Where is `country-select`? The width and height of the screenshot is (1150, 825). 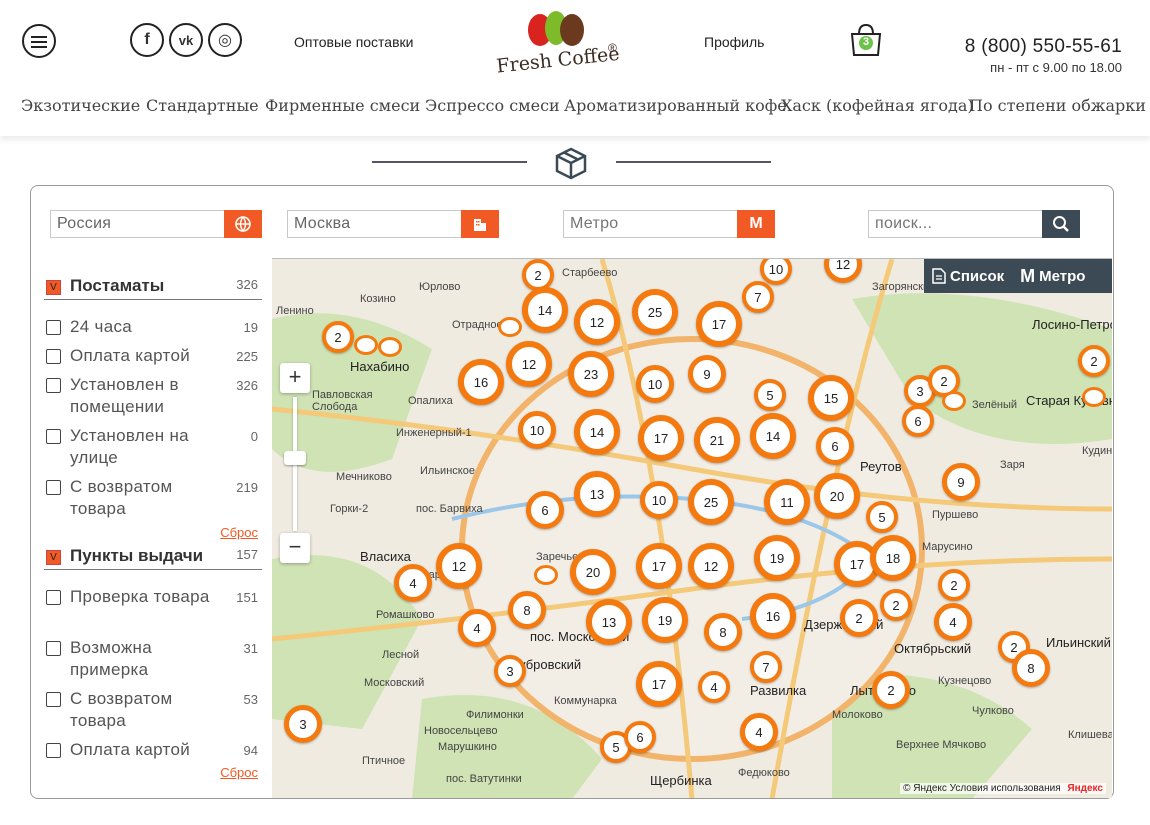
country-select is located at coordinates (156, 224).